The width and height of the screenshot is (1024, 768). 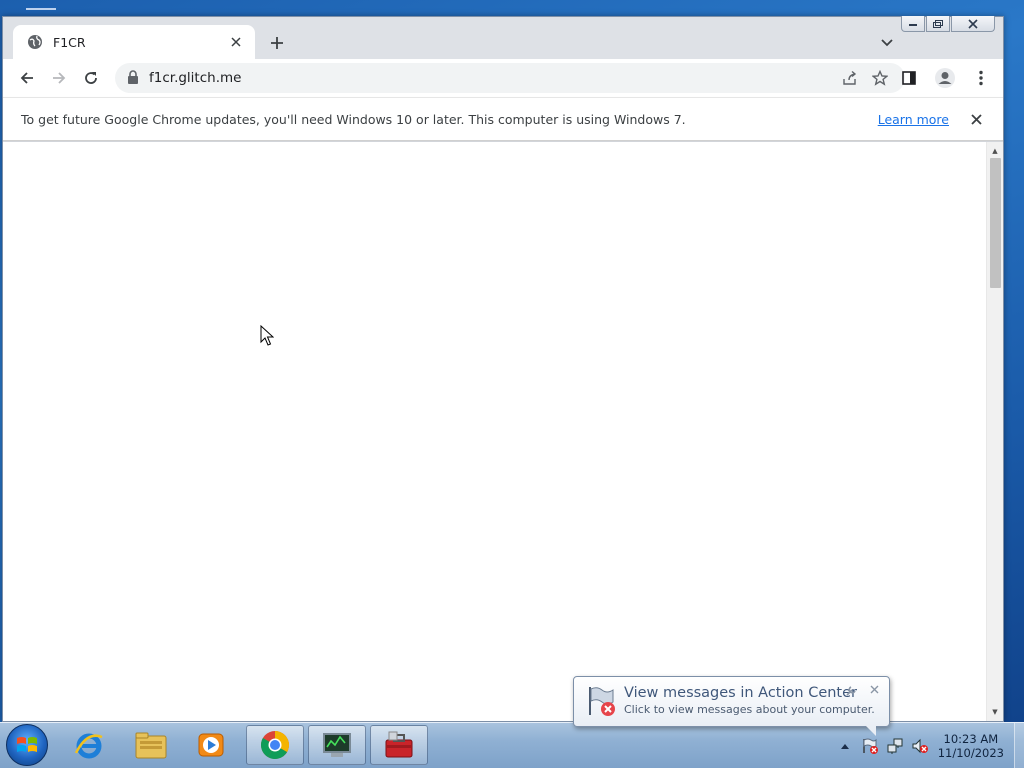 What do you see at coordinates (740, 693) in the screenshot?
I see `notification-title: View messages in Action Center` at bounding box center [740, 693].